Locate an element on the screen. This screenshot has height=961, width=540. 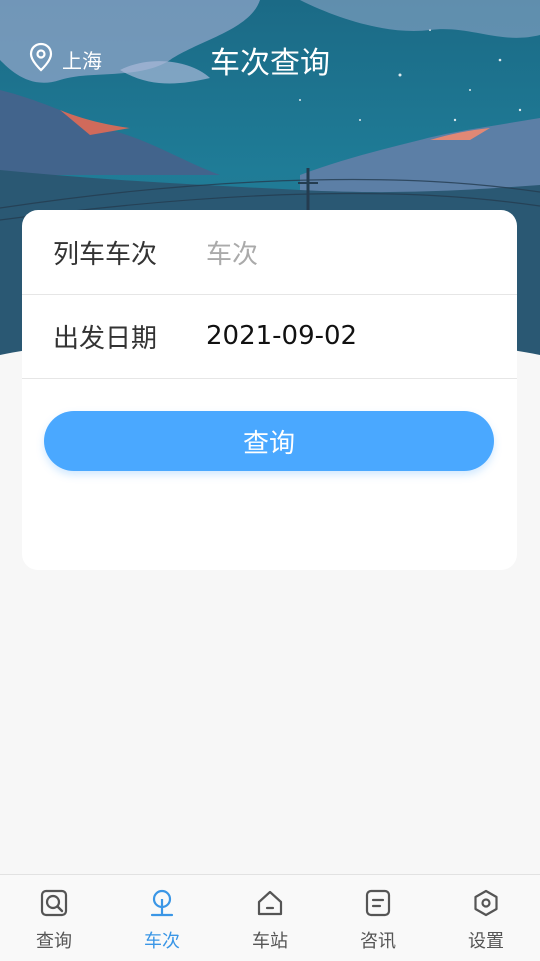
train-number-label: 列车车次 is located at coordinates (105, 254).